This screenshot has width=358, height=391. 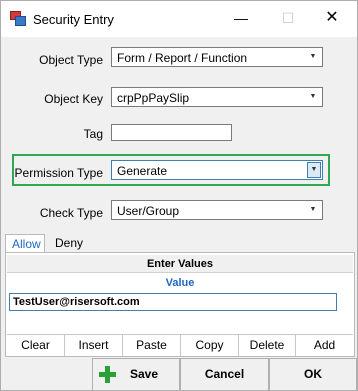 What do you see at coordinates (107, 374) in the screenshot?
I see `plus-icon` at bounding box center [107, 374].